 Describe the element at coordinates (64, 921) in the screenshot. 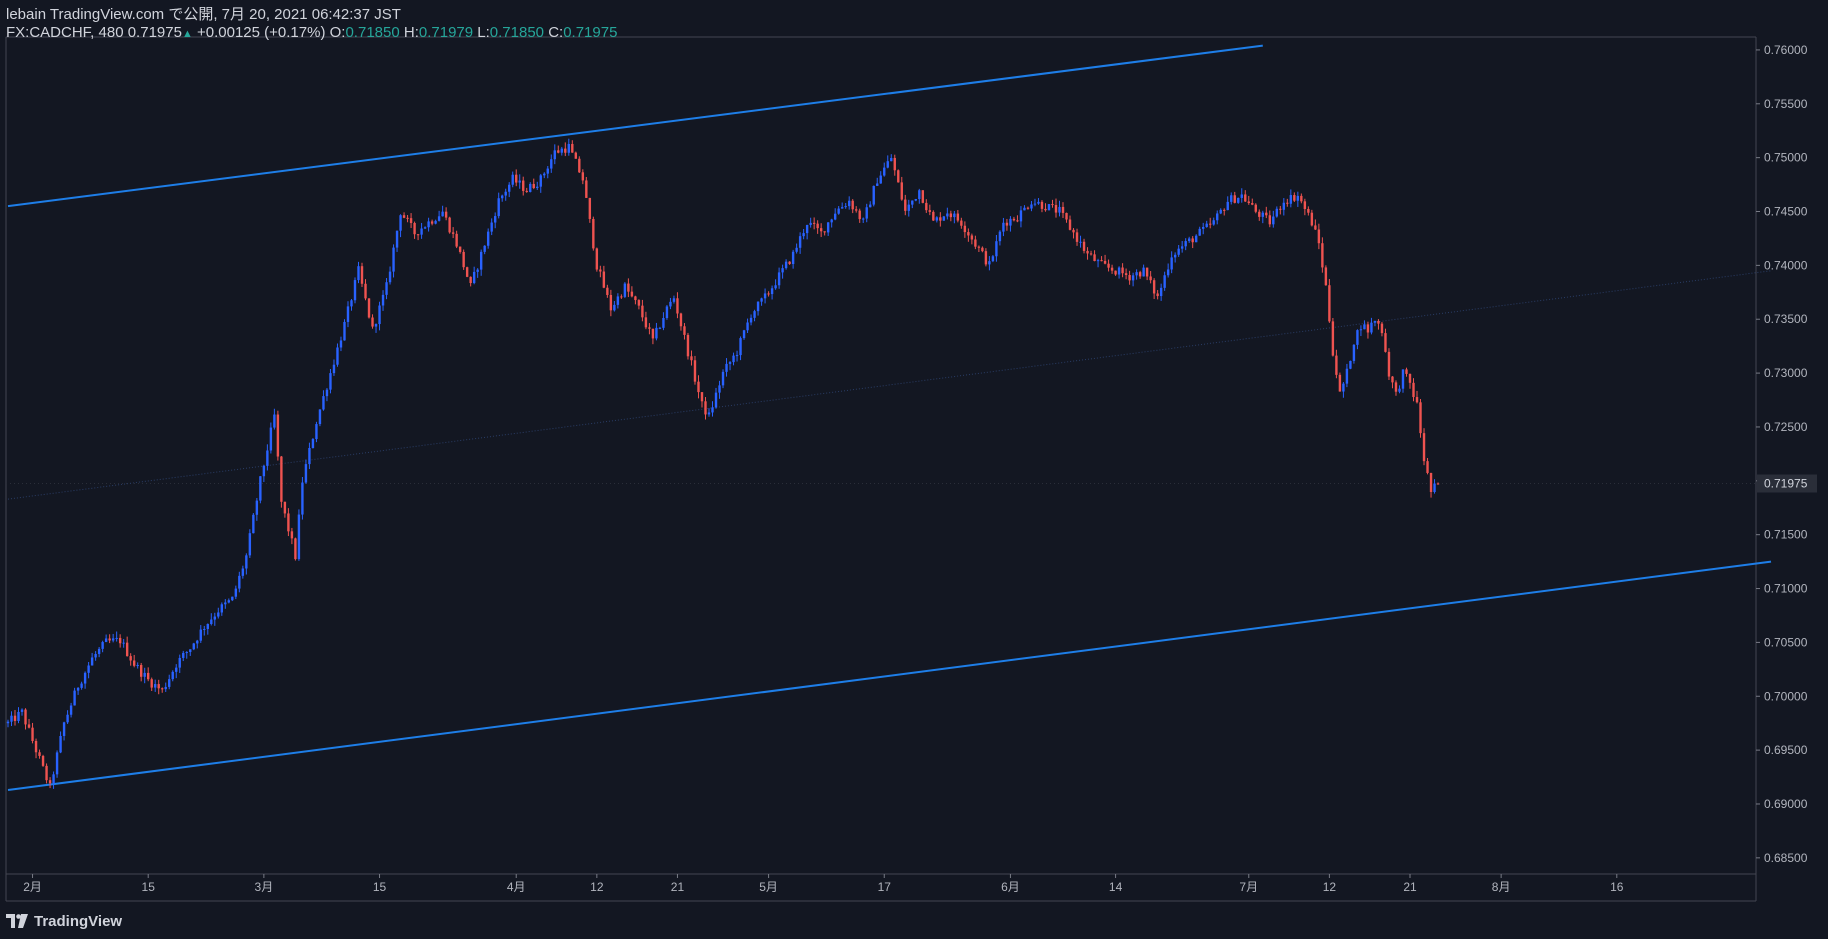

I see `tradingview-logo: TradingView` at that location.